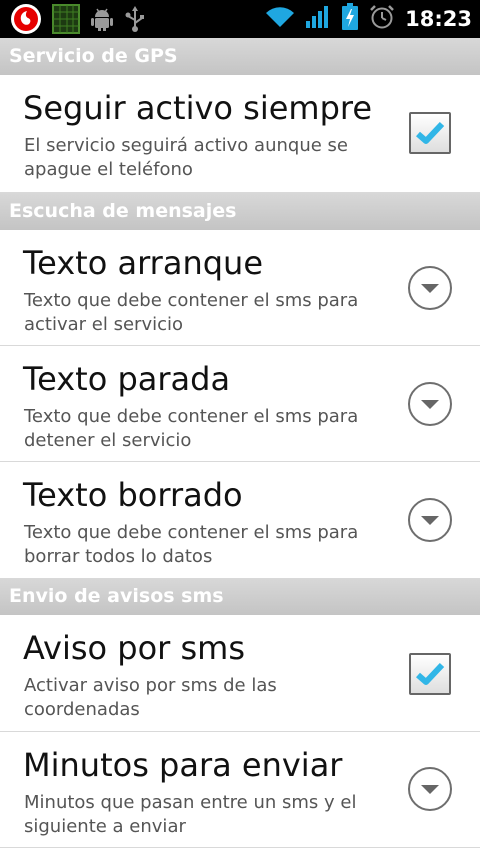 The height and width of the screenshot is (854, 480). What do you see at coordinates (350, 19) in the screenshot?
I see `battery-charging-icon` at bounding box center [350, 19].